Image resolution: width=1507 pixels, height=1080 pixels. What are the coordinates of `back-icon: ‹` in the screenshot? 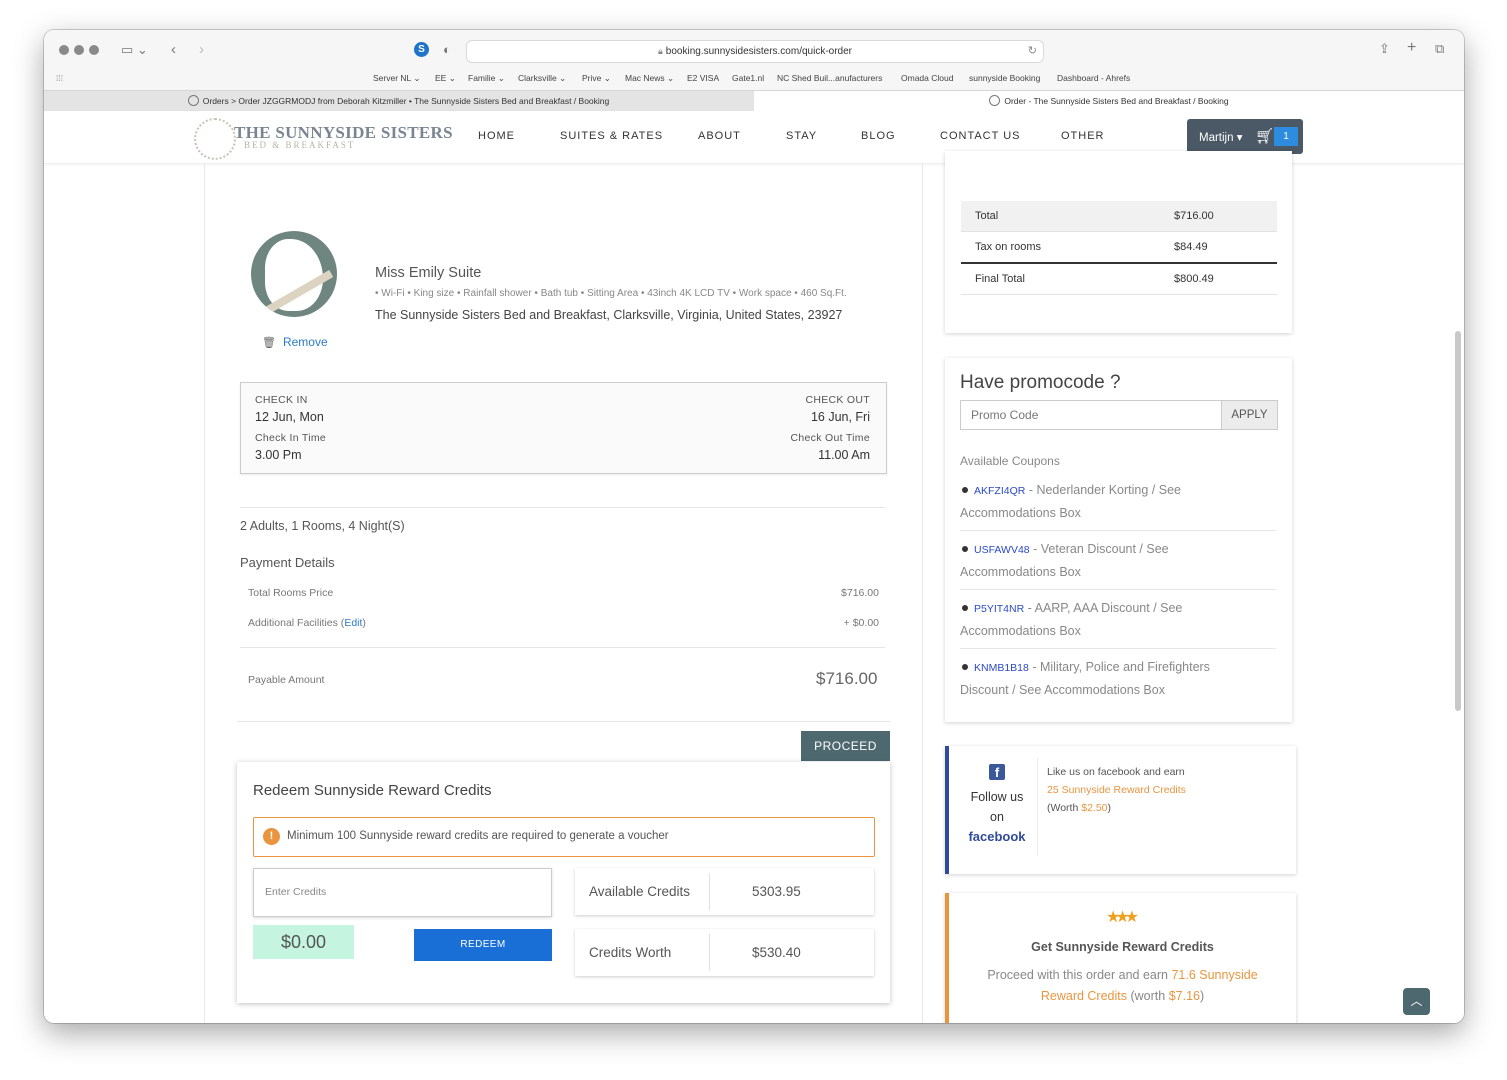 It's located at (173, 49).